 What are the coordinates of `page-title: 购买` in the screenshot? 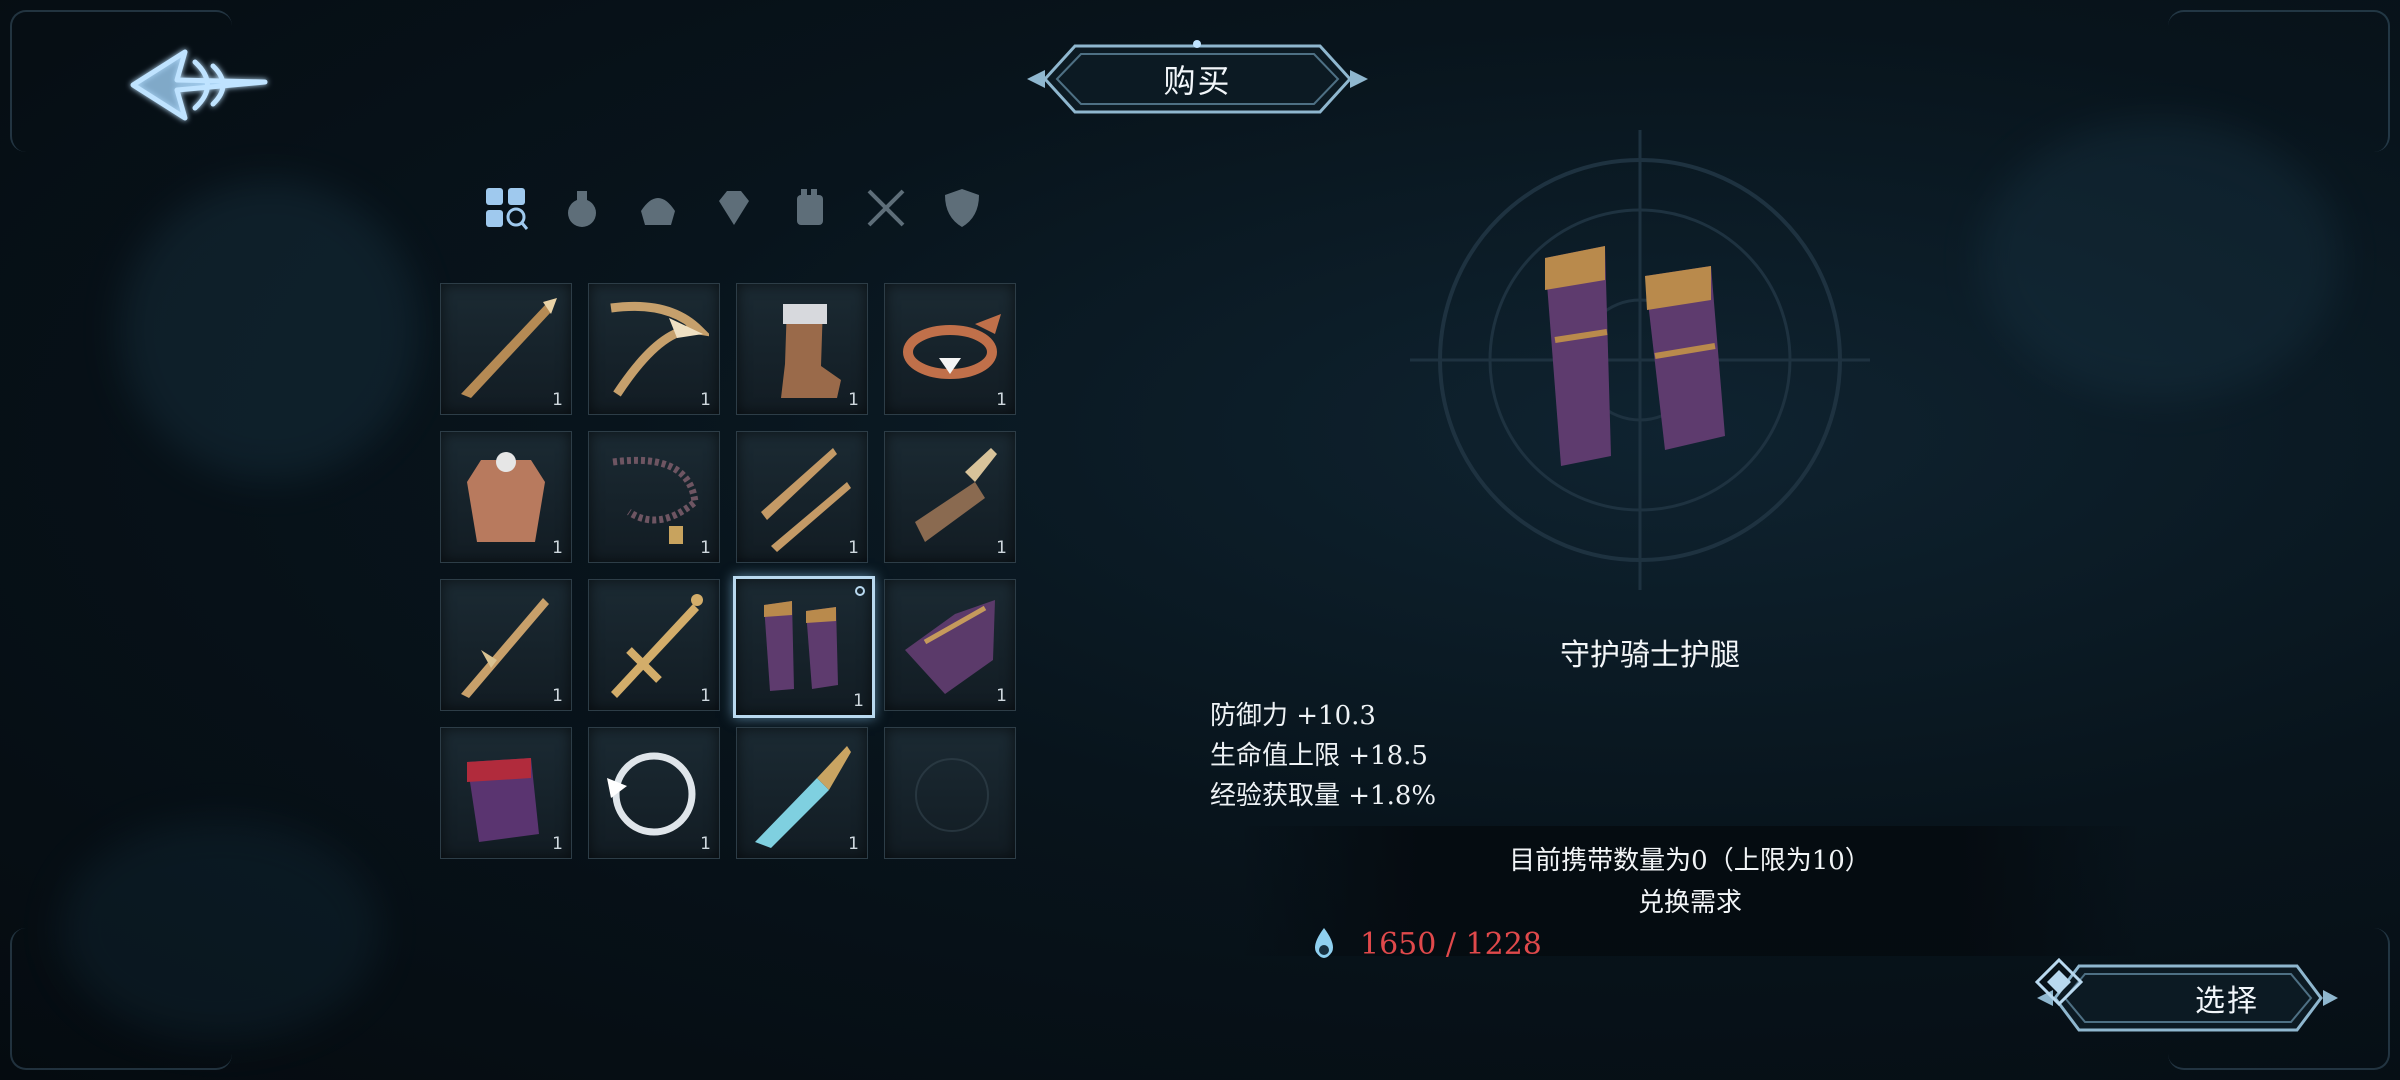 It's located at (1197, 81).